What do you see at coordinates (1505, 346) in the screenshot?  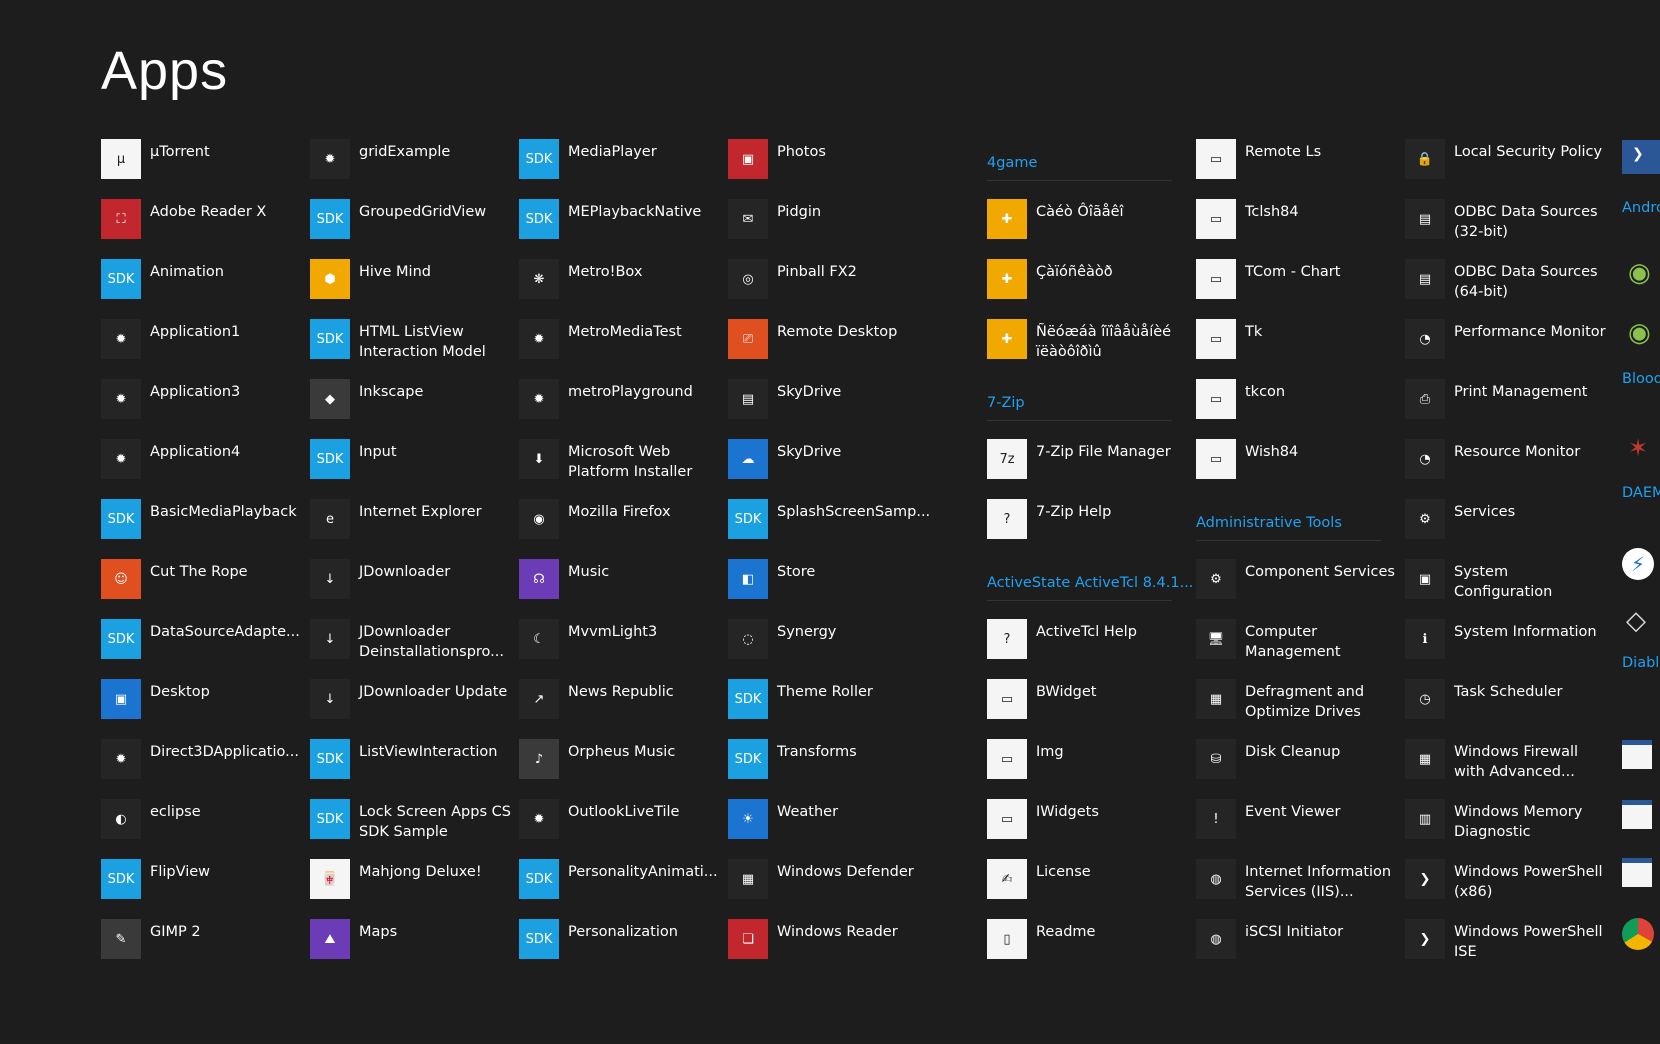 I see `app-tile: ◔ Performance Monitor` at bounding box center [1505, 346].